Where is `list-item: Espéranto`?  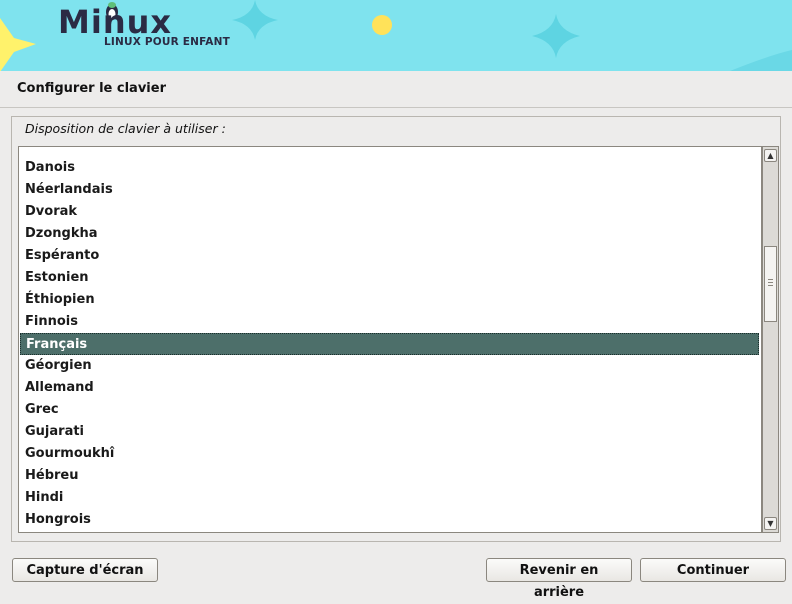
list-item: Espéranto is located at coordinates (390, 256).